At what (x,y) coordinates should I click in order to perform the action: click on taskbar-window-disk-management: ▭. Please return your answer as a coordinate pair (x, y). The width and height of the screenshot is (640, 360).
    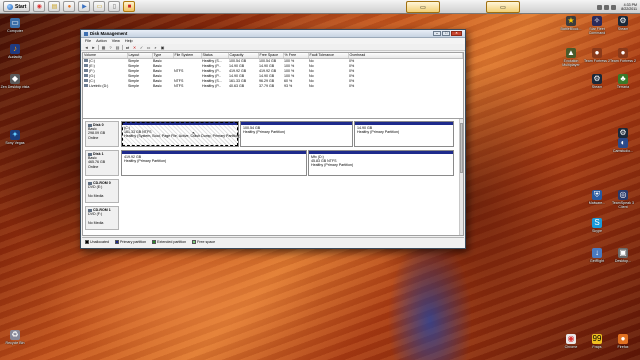
    Looking at the image, I should click on (423, 7).